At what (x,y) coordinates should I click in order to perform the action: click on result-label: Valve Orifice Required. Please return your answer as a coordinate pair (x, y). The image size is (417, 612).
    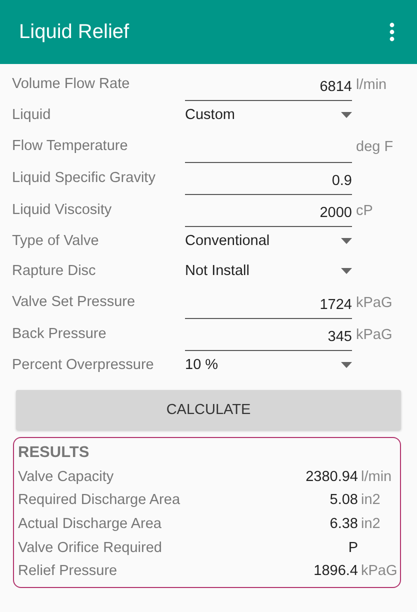
    Looking at the image, I should click on (90, 548).